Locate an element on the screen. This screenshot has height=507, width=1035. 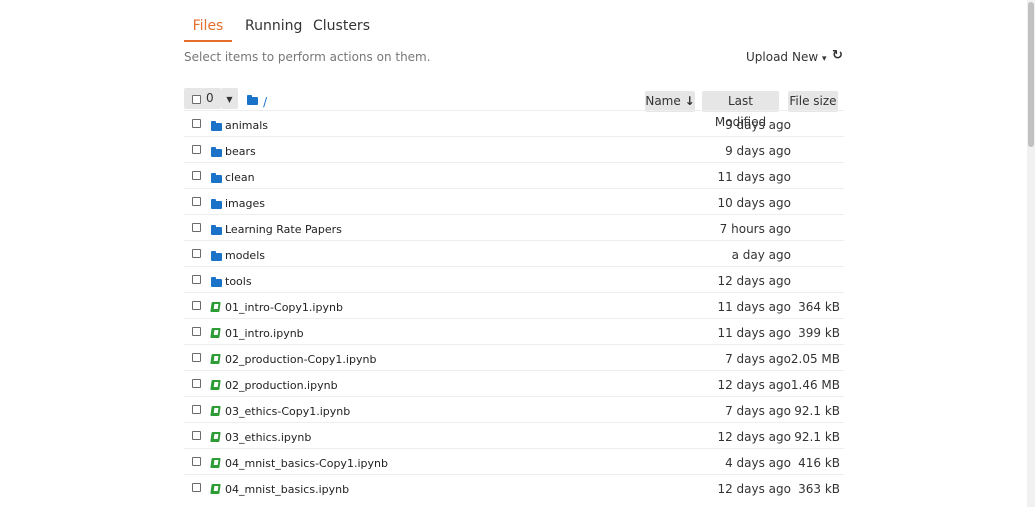
select-dropdown-button: ▼ is located at coordinates (229, 98).